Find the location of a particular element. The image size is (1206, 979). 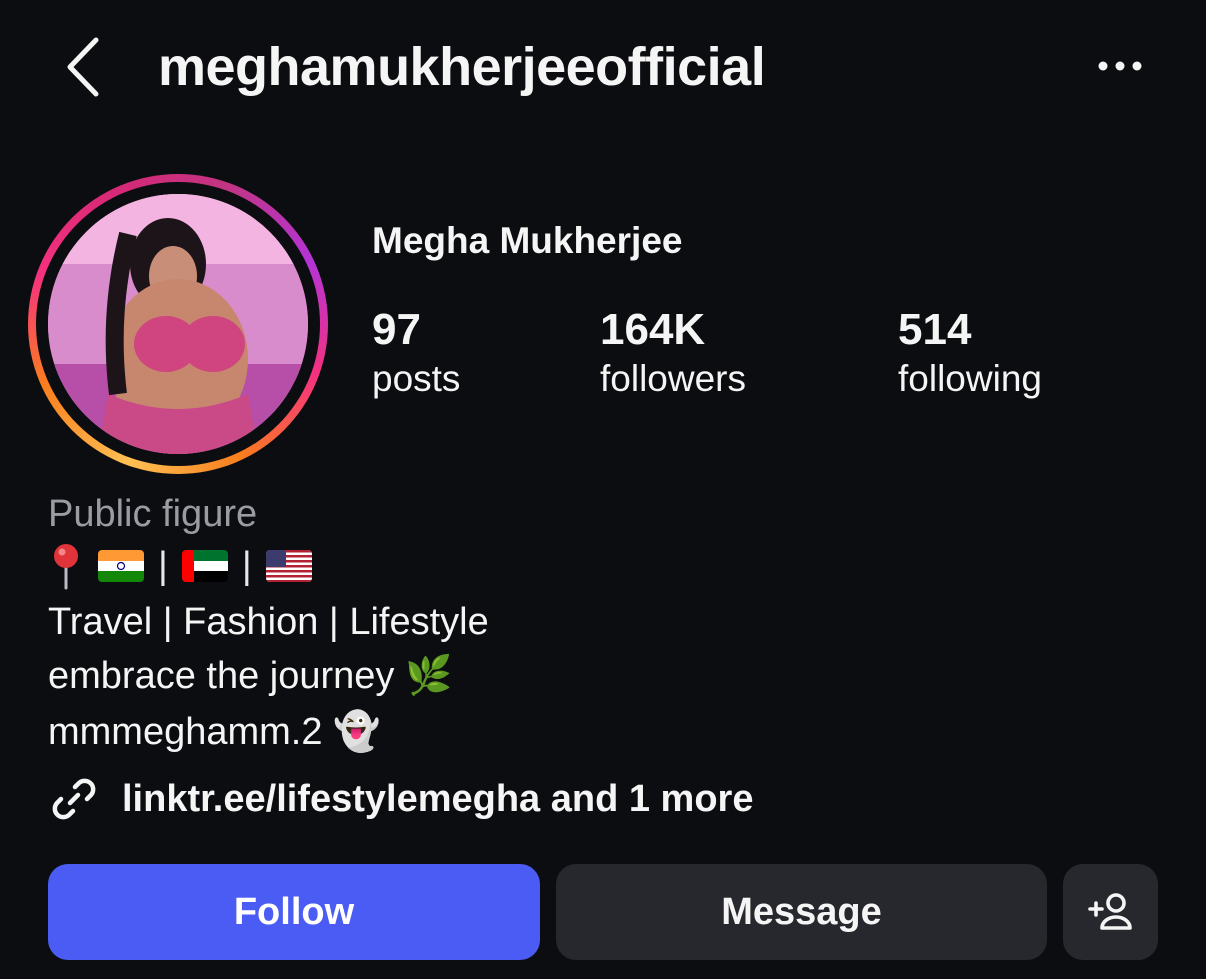

avatar-photo is located at coordinates (178, 324).